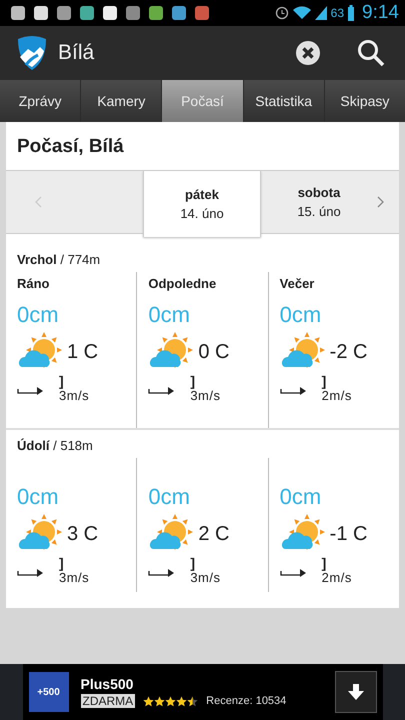 The height and width of the screenshot is (720, 405). I want to click on section-heading: Vrchol / 774m, so click(59, 259).